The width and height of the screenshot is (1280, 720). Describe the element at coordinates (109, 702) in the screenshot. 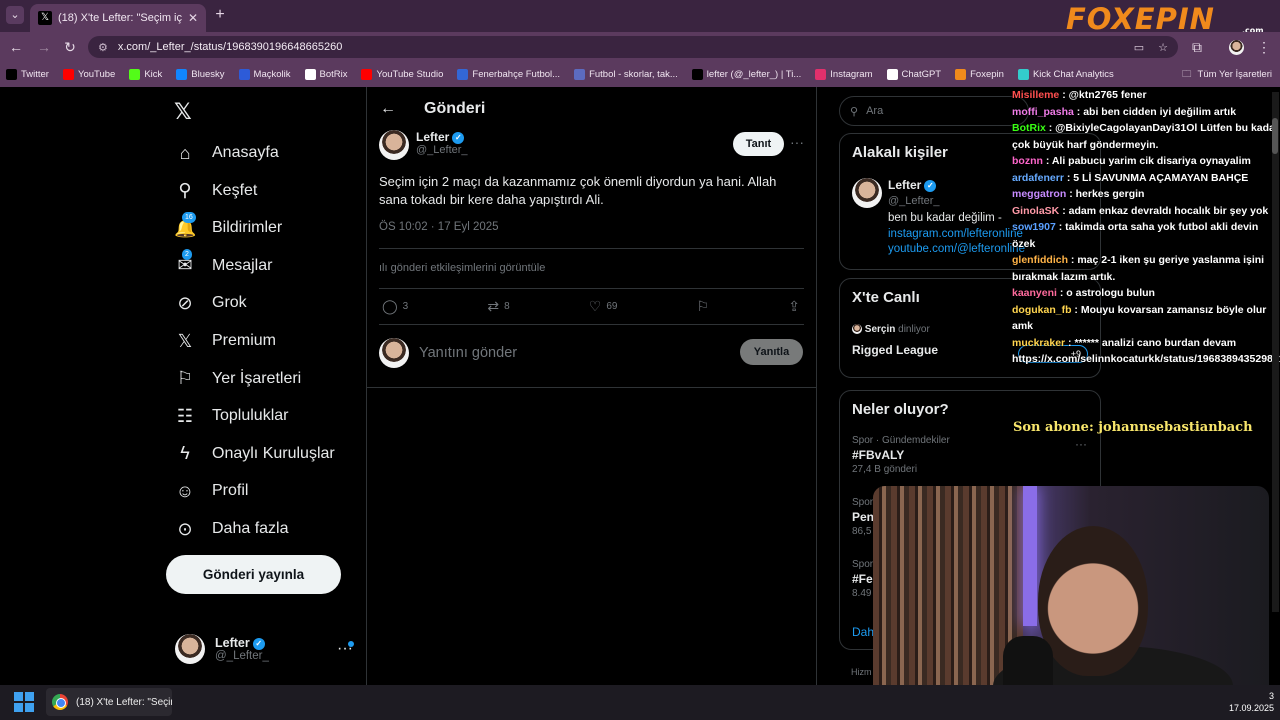

I see `taskbar-chrome-app: (18) X'te Lefter: "Seçim i` at that location.